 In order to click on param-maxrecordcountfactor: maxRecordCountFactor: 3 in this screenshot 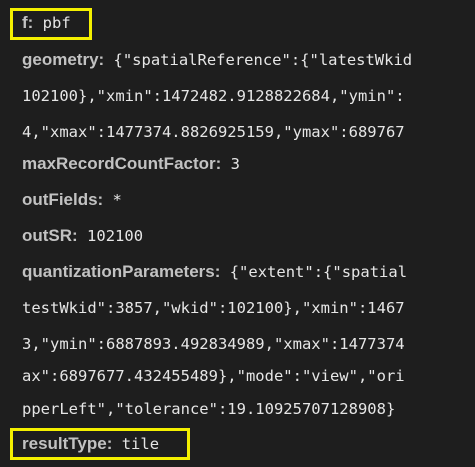, I will do `click(131, 164)`.